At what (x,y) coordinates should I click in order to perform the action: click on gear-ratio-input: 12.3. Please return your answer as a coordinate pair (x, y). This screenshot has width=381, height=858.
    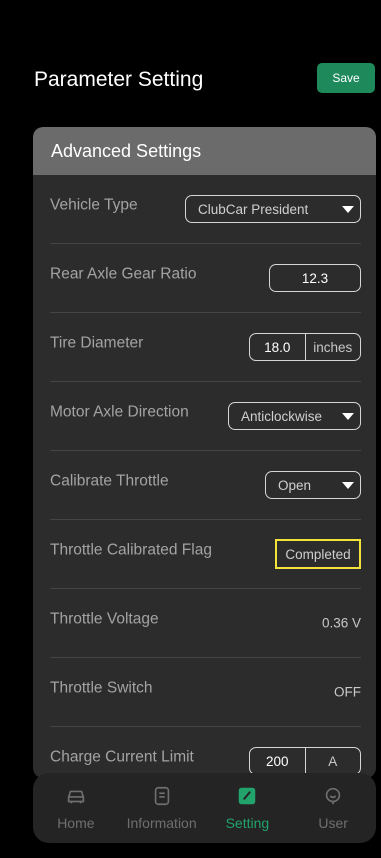
    Looking at the image, I should click on (315, 278).